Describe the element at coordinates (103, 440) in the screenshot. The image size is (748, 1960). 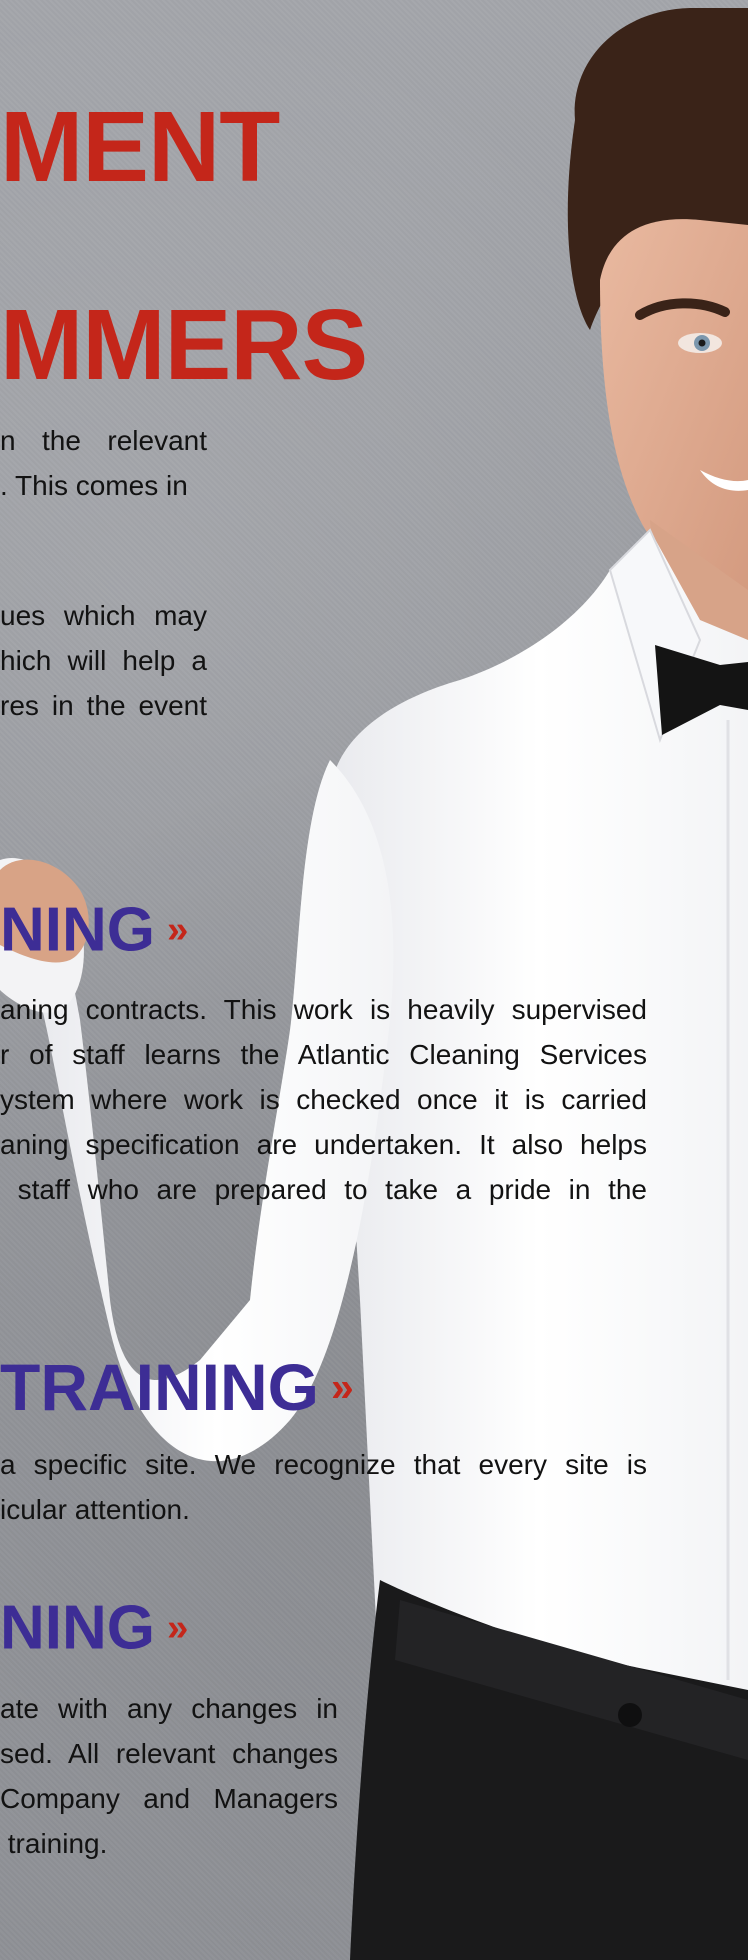
I see `paragraph-line: n the relevant` at that location.